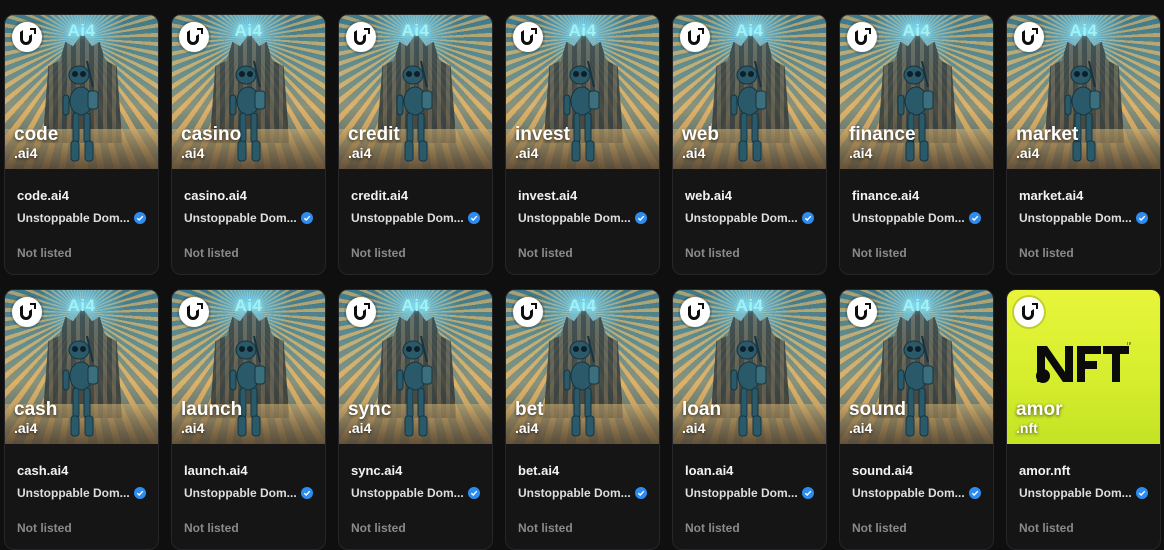 Image resolution: width=1164 pixels, height=550 pixels. I want to click on domain-thumbnail: Ai4 credit .ai4, so click(415, 92).